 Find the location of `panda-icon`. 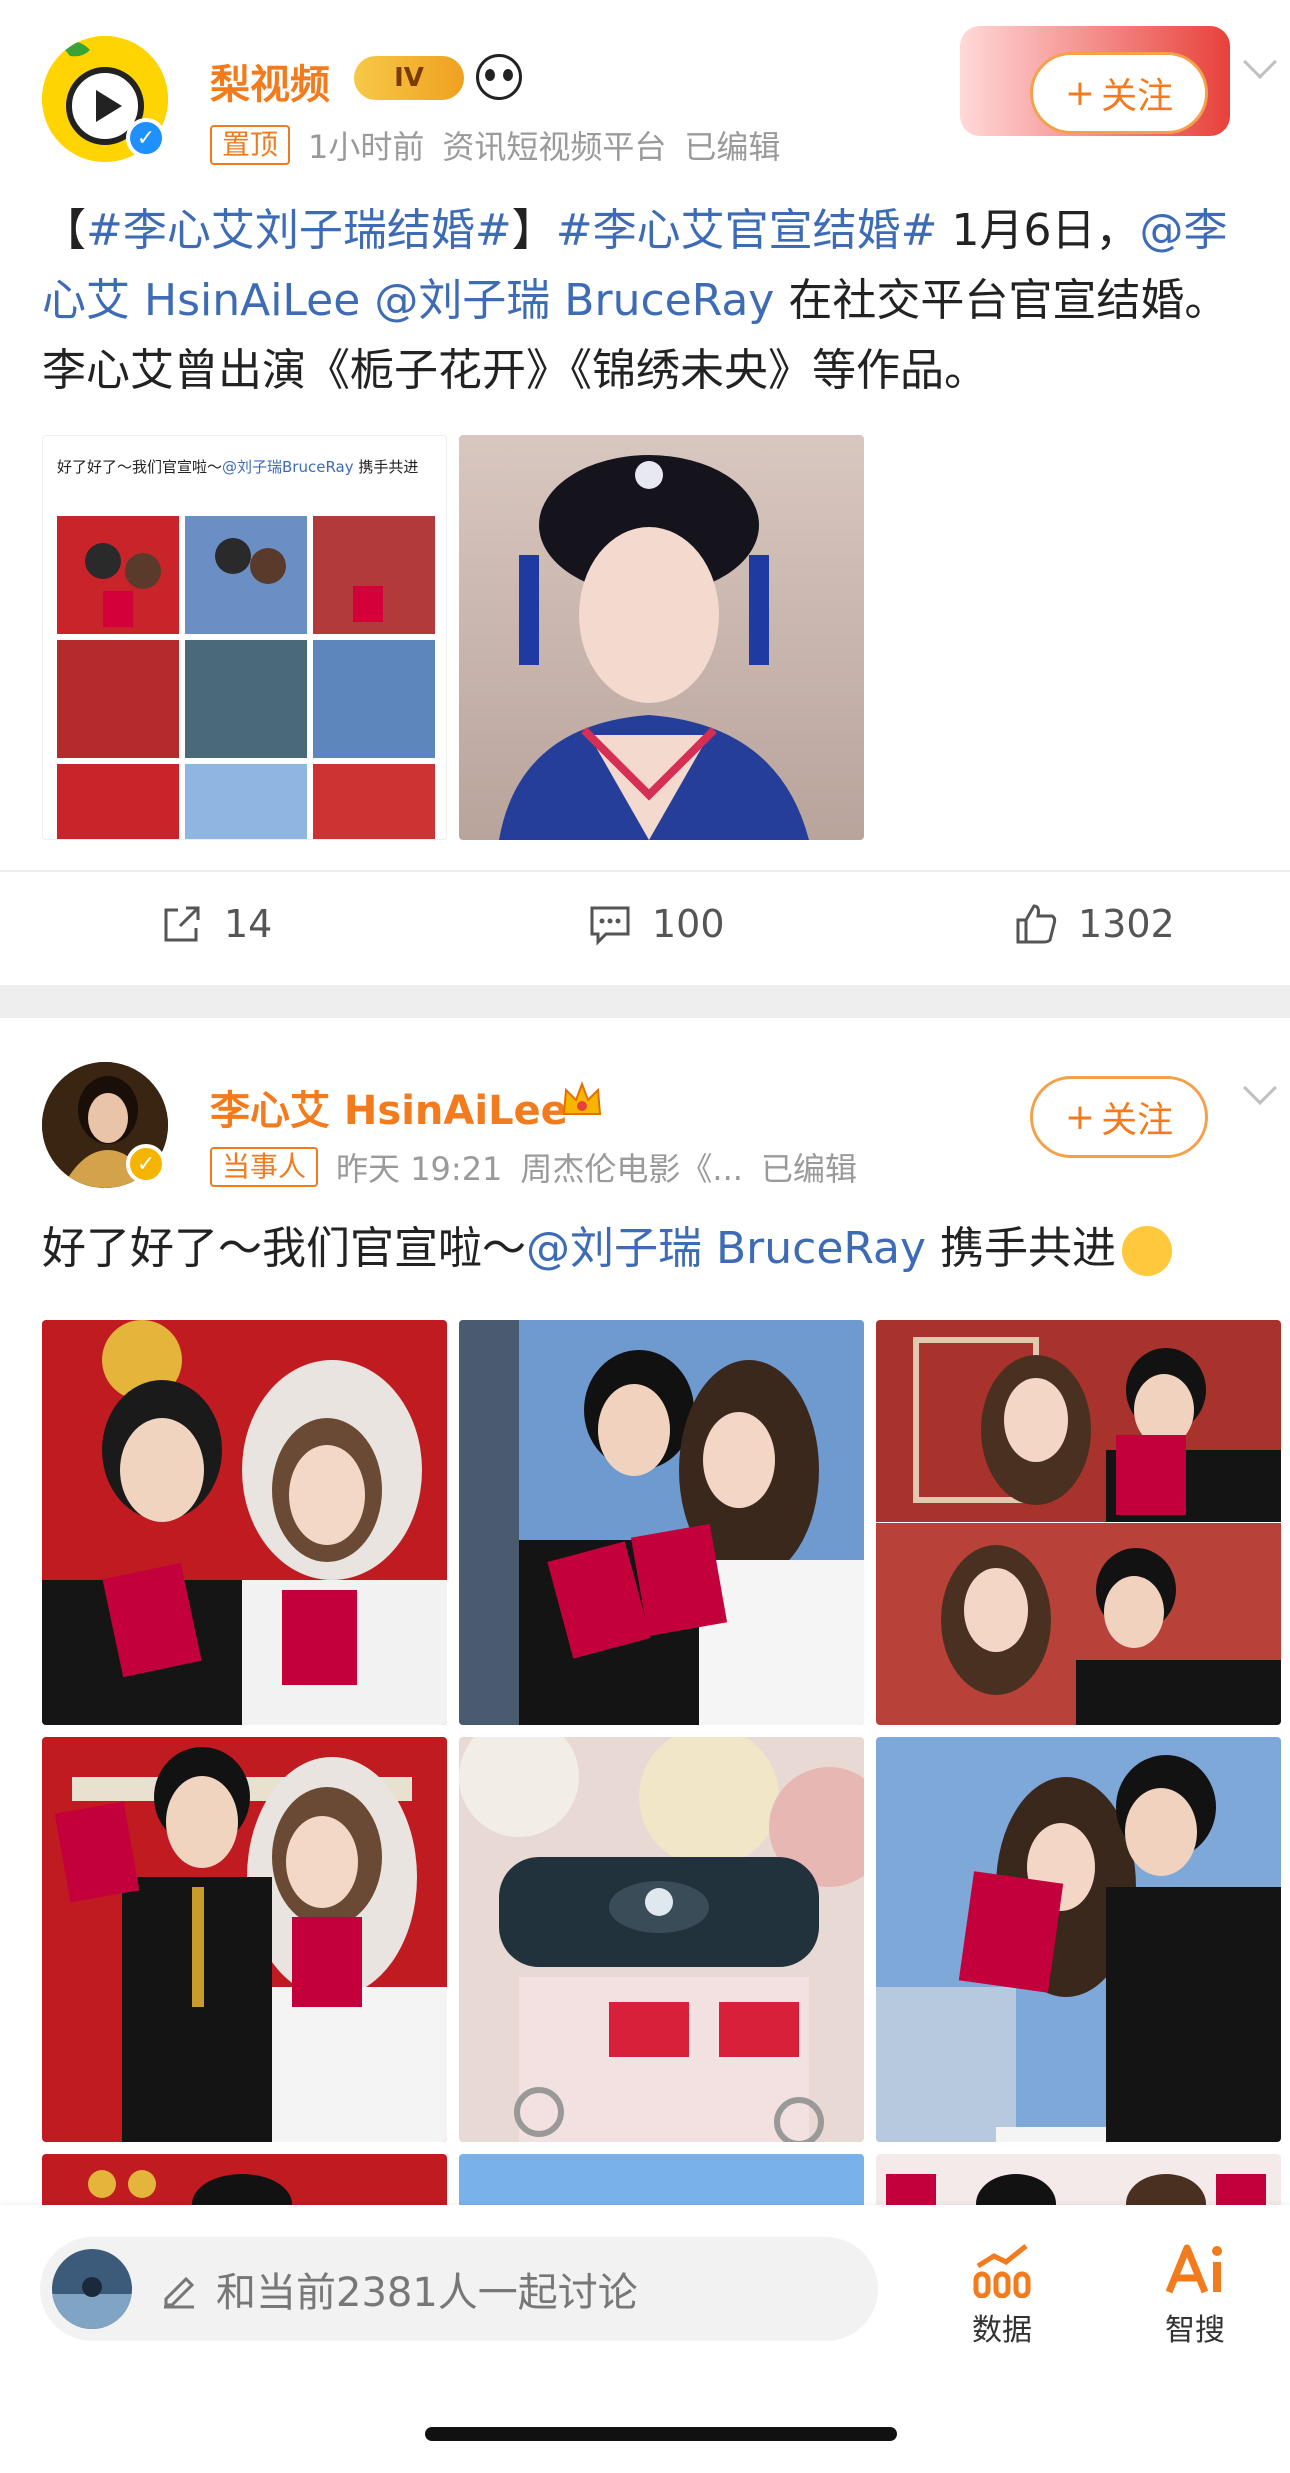

panda-icon is located at coordinates (499, 77).